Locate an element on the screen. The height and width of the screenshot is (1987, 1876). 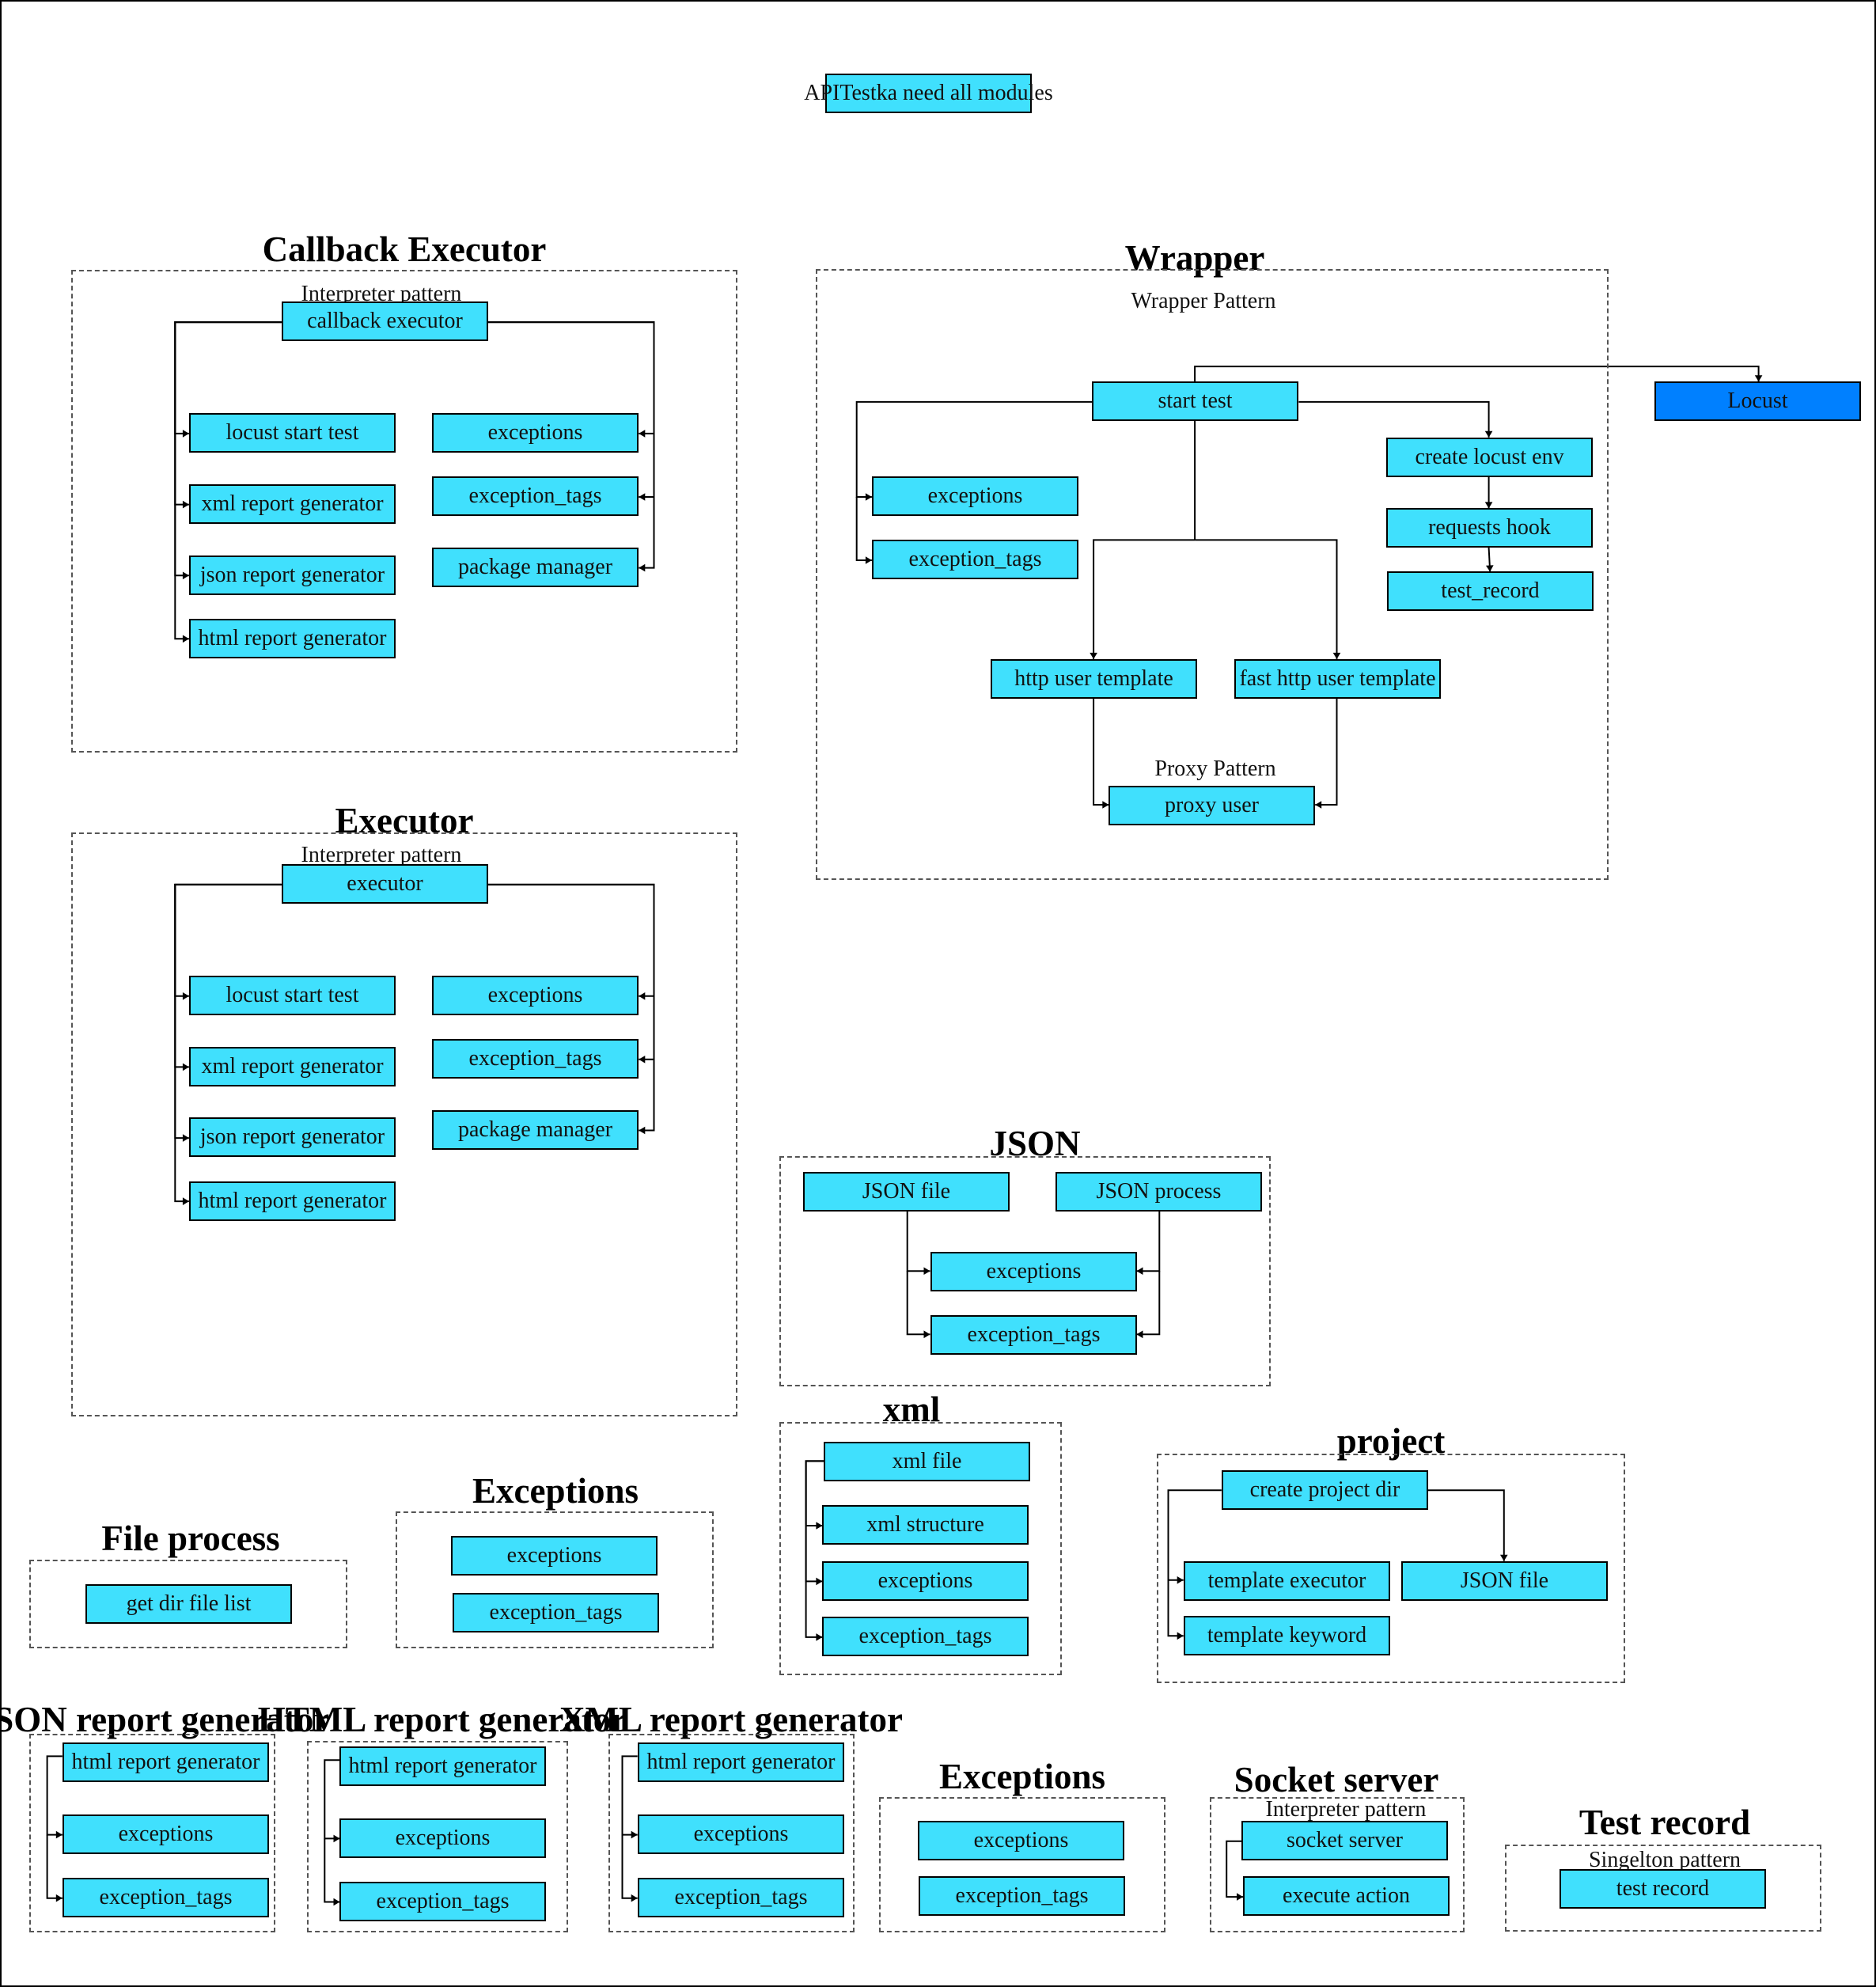
executor-right-1: exception_tags is located at coordinates (535, 1059).